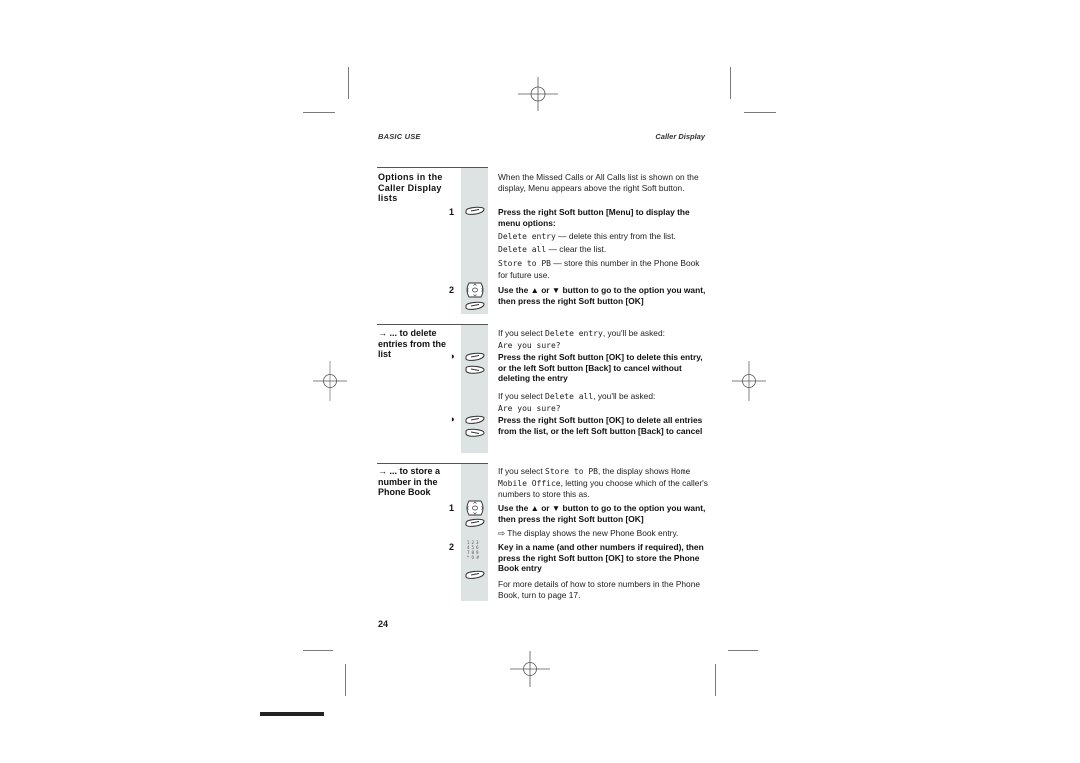 This screenshot has width=1080, height=763. I want to click on crop-mark-bottom-right-horizontal, so click(743, 650).